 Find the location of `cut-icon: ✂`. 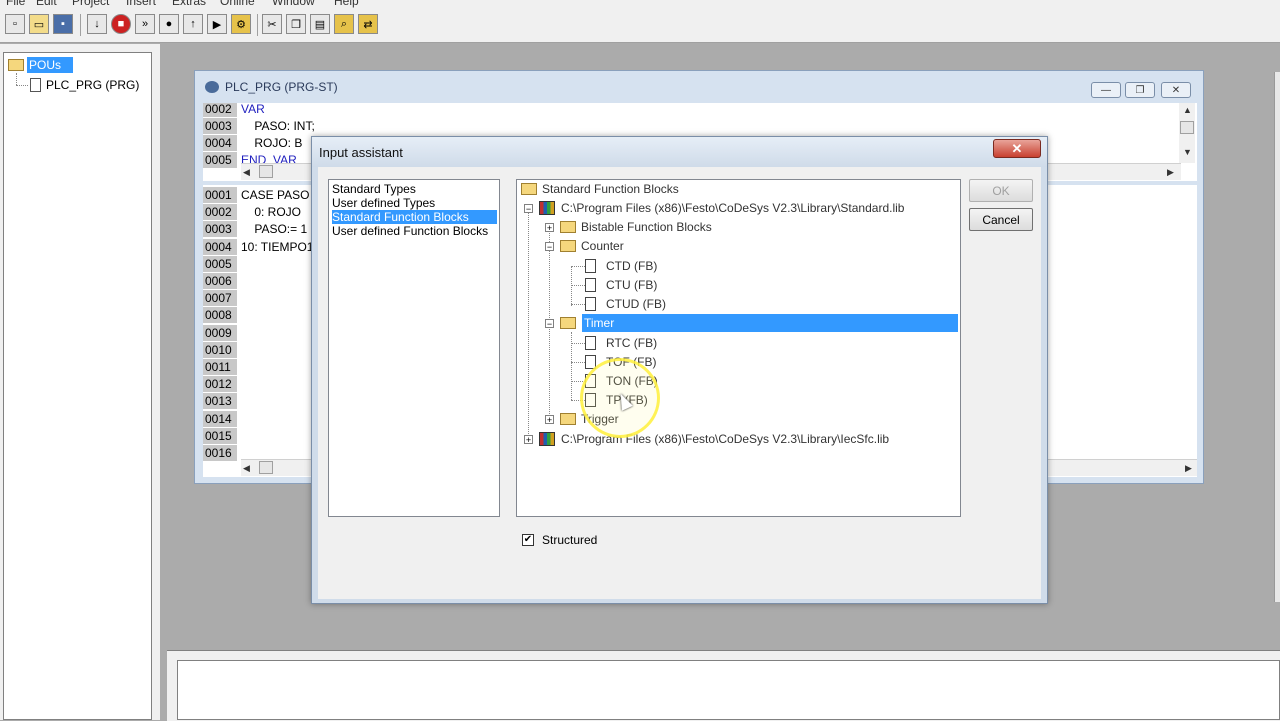

cut-icon: ✂ is located at coordinates (272, 24).